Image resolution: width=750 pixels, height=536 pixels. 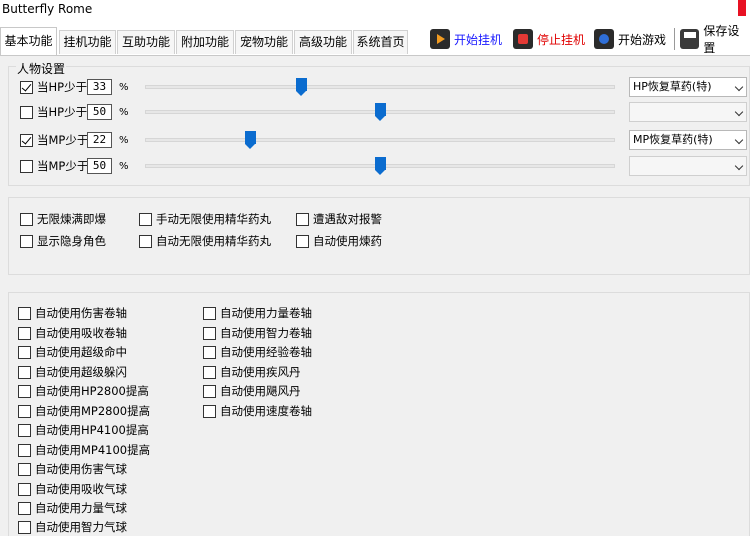 What do you see at coordinates (93, 411) in the screenshot?
I see `auto-item-label: 自动使用MP2800提高` at bounding box center [93, 411].